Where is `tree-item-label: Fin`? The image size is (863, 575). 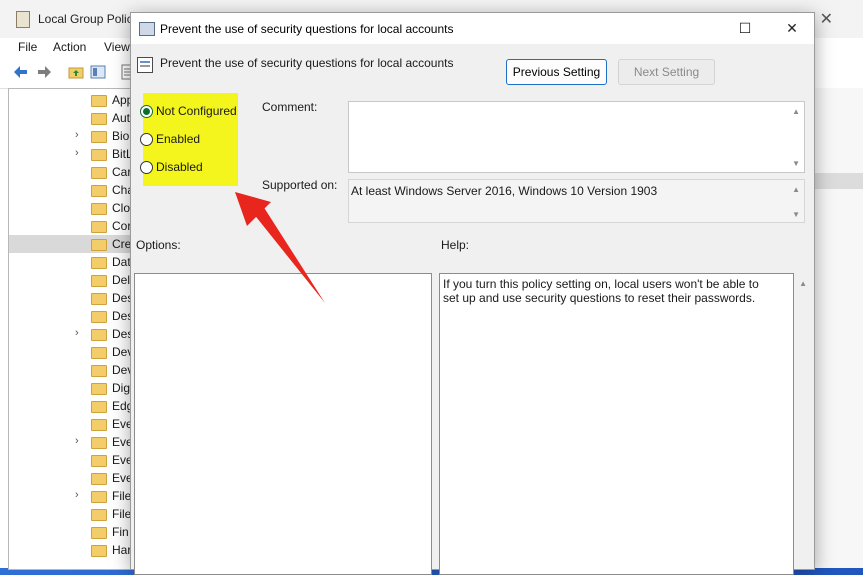
tree-item-label: Fin is located at coordinates (120, 532).